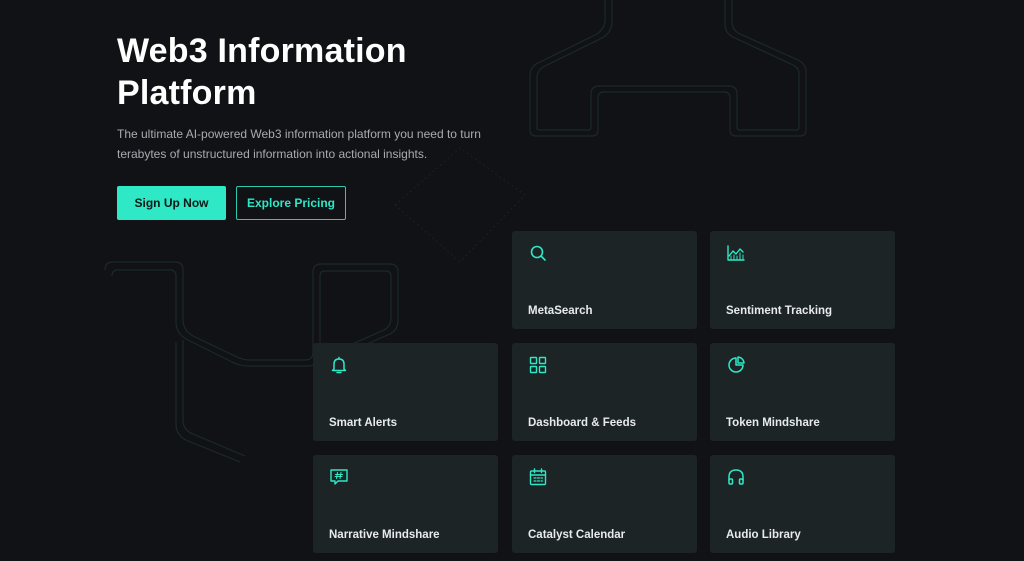  Describe the element at coordinates (538, 365) in the screenshot. I see `dashboard-grid-icon` at that location.